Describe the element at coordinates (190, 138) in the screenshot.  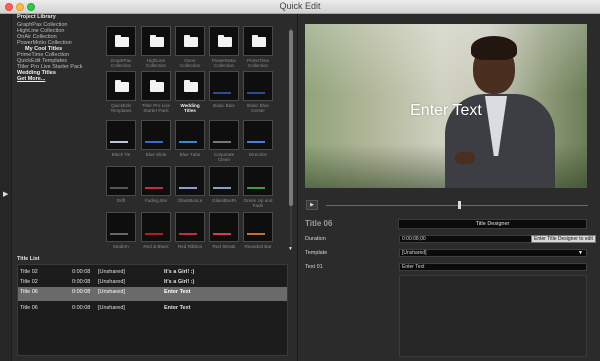
I see `template-thumbnail: Blue Tube` at that location.